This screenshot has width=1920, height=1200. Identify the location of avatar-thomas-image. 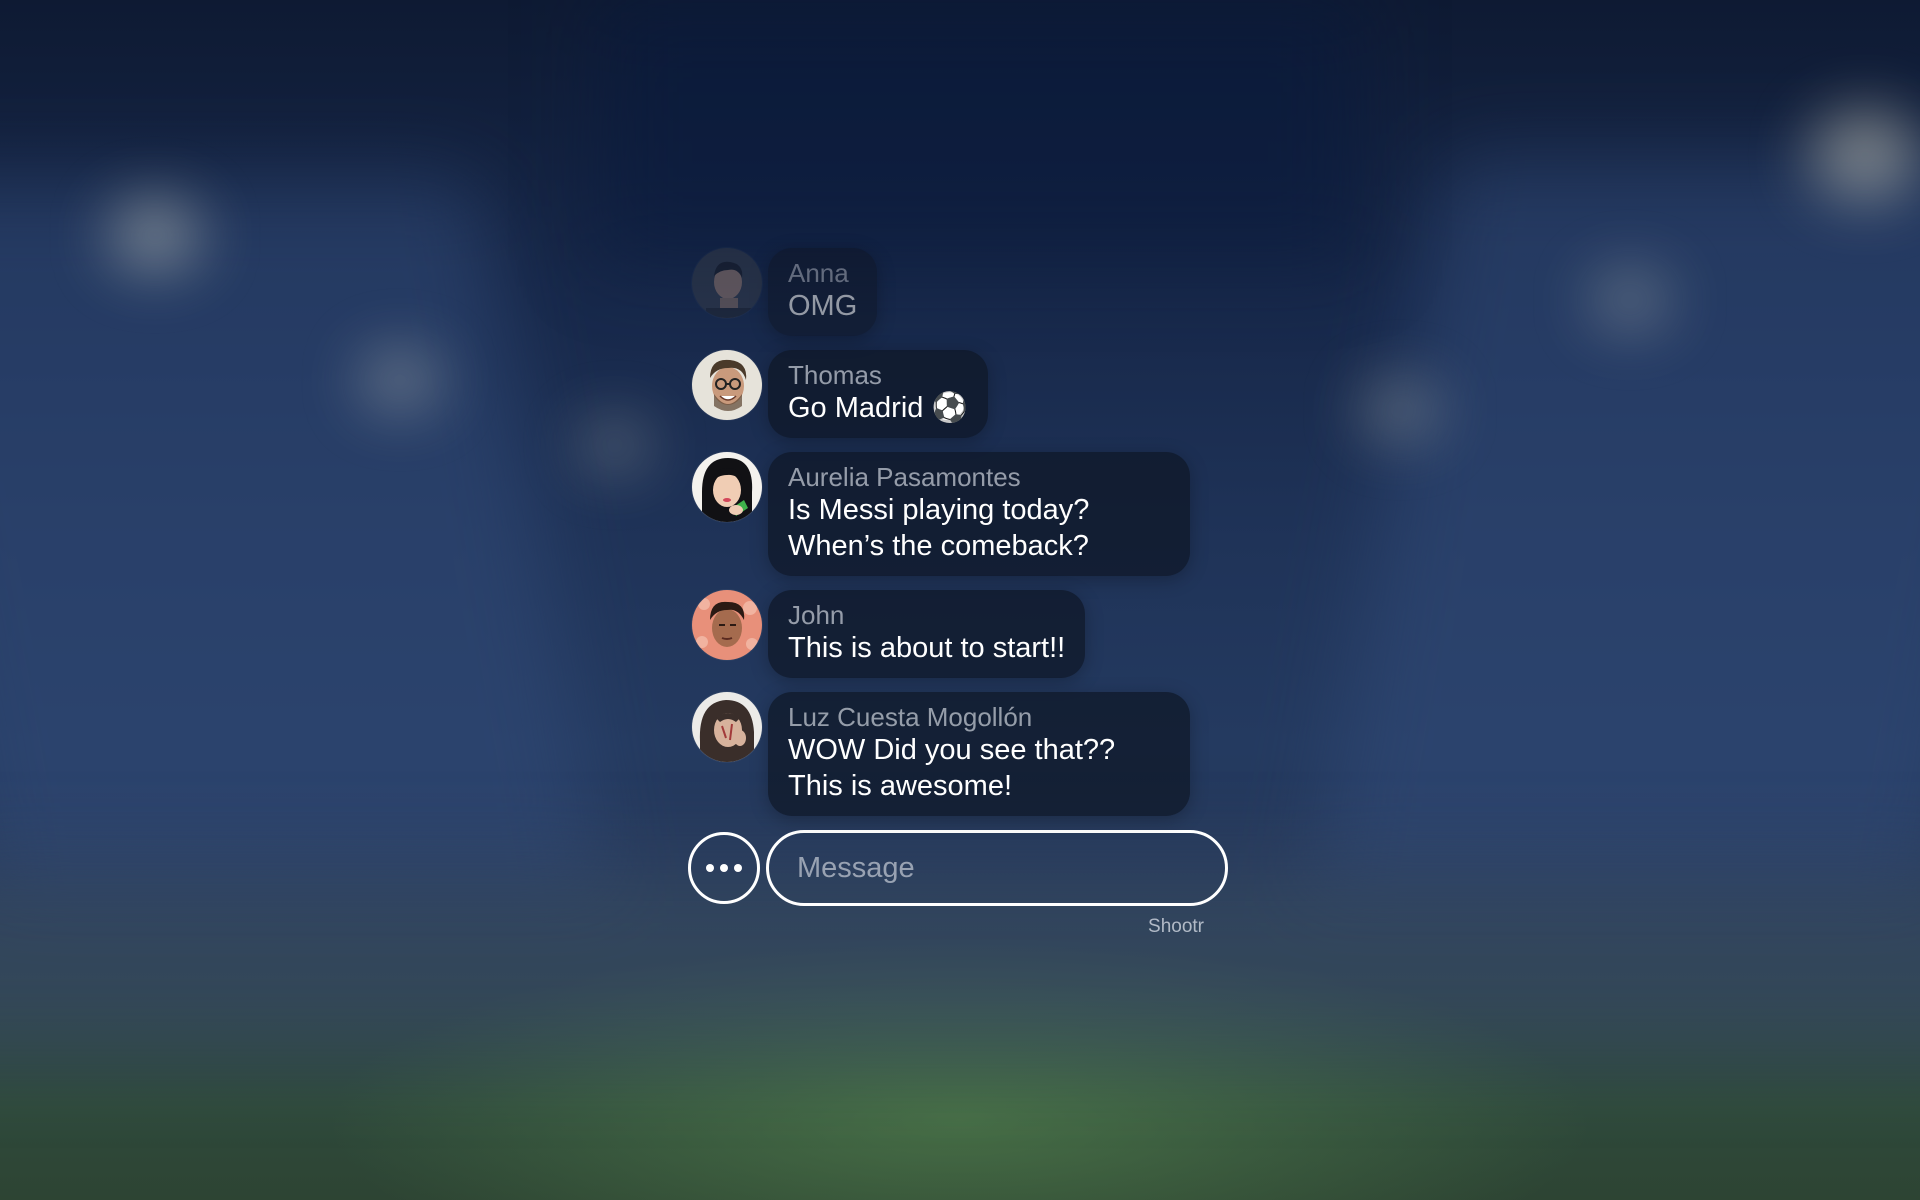
(727, 385).